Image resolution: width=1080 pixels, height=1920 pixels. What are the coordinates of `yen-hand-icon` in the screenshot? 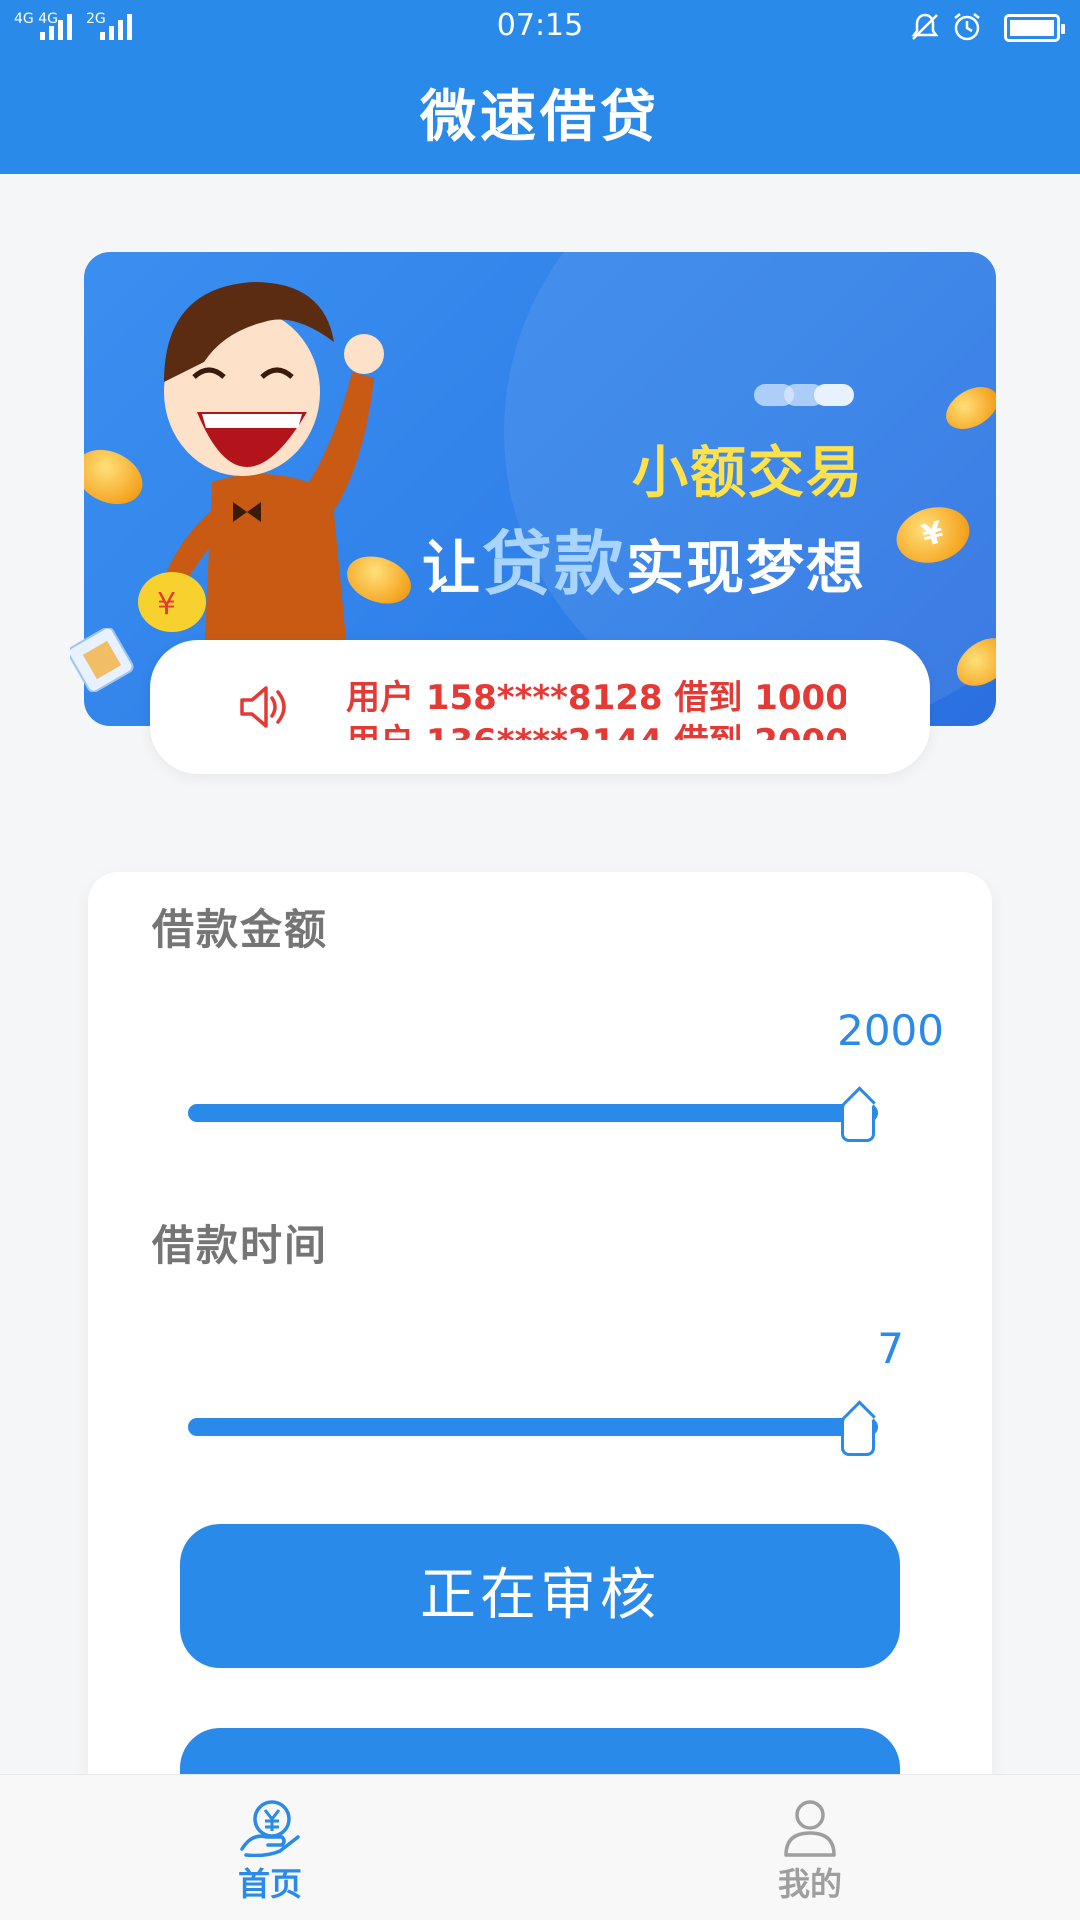 It's located at (270, 1828).